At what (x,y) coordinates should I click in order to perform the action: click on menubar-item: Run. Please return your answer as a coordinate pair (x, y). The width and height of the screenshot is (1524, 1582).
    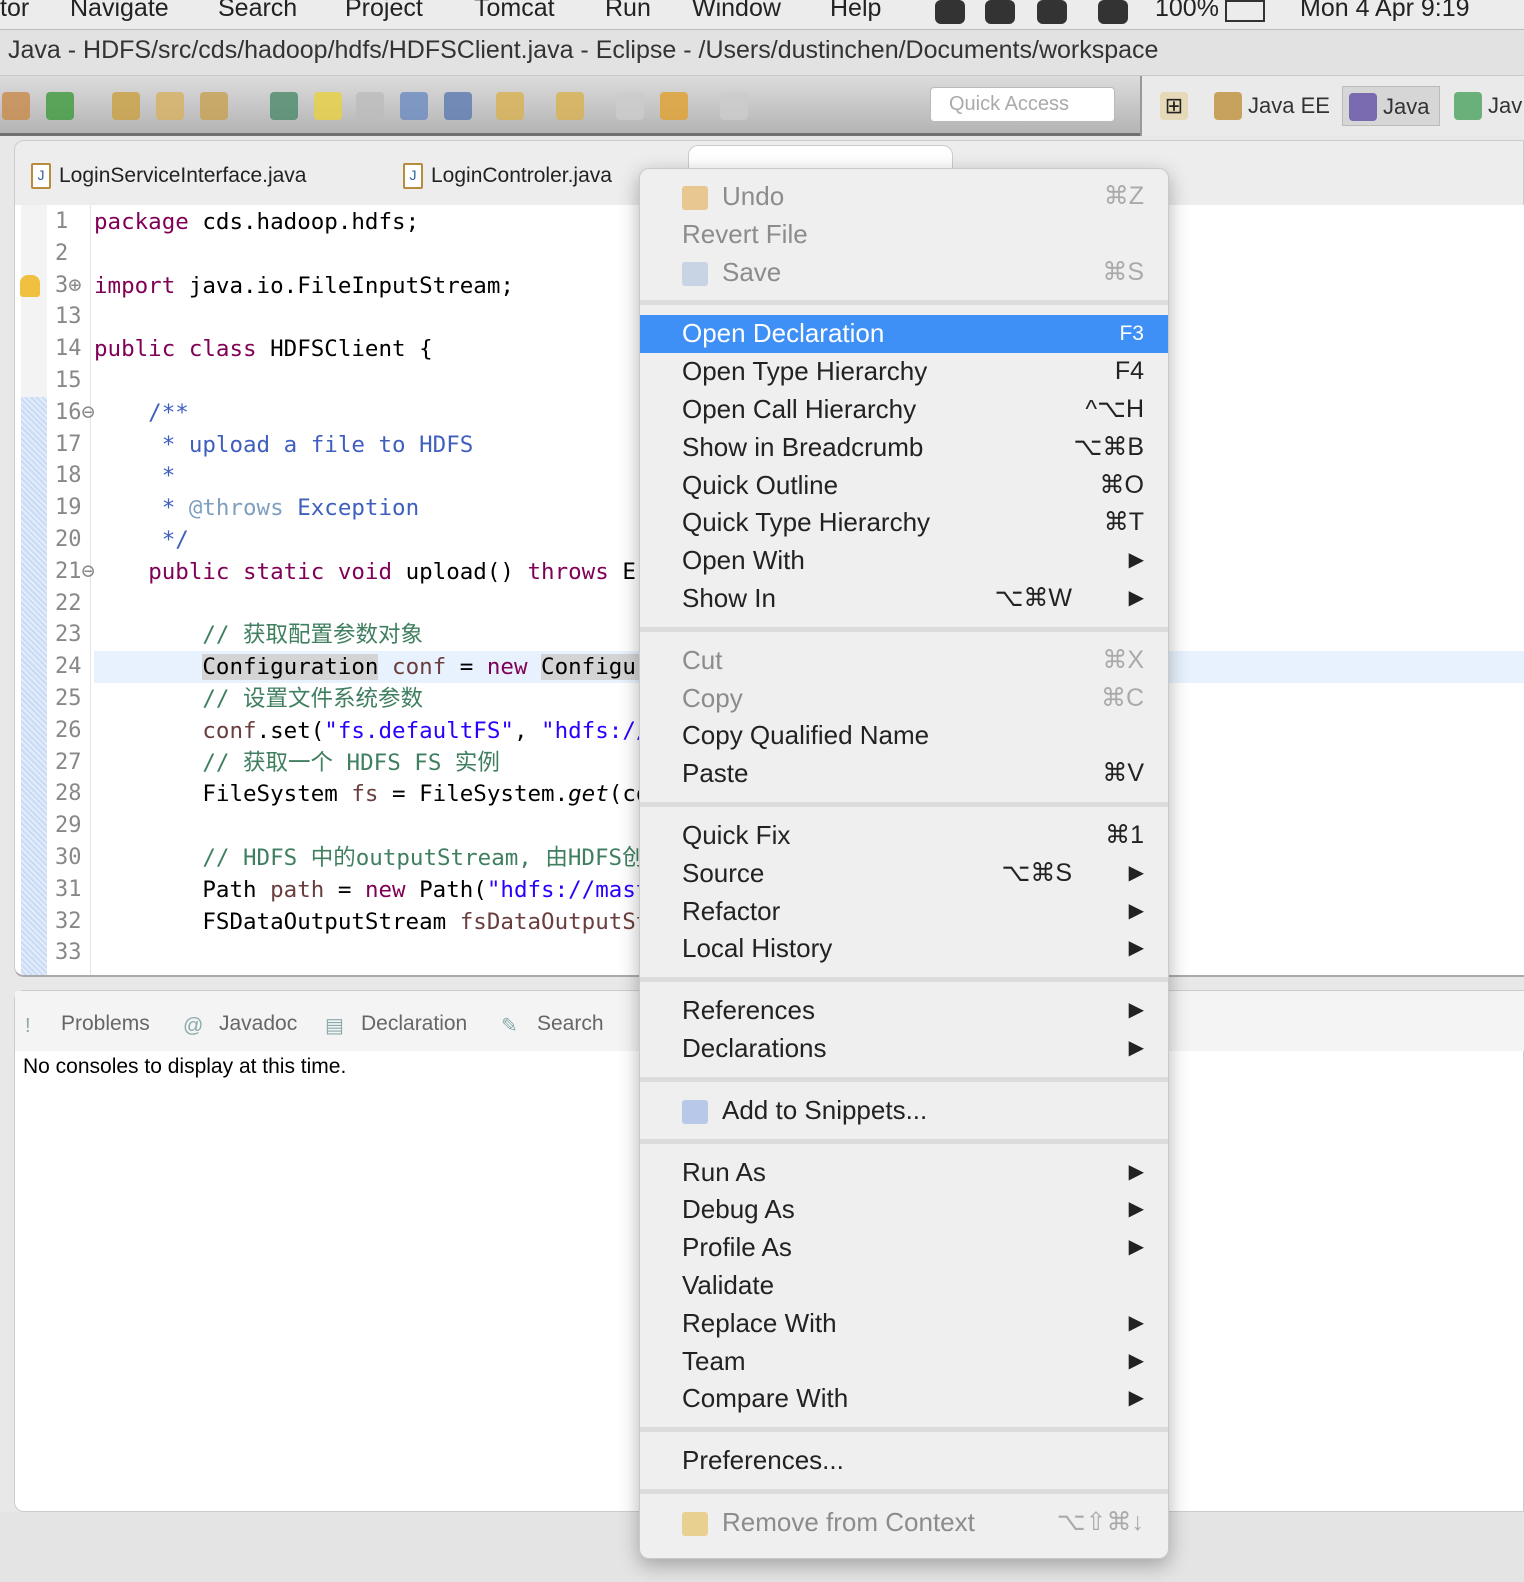
    Looking at the image, I should click on (628, 11).